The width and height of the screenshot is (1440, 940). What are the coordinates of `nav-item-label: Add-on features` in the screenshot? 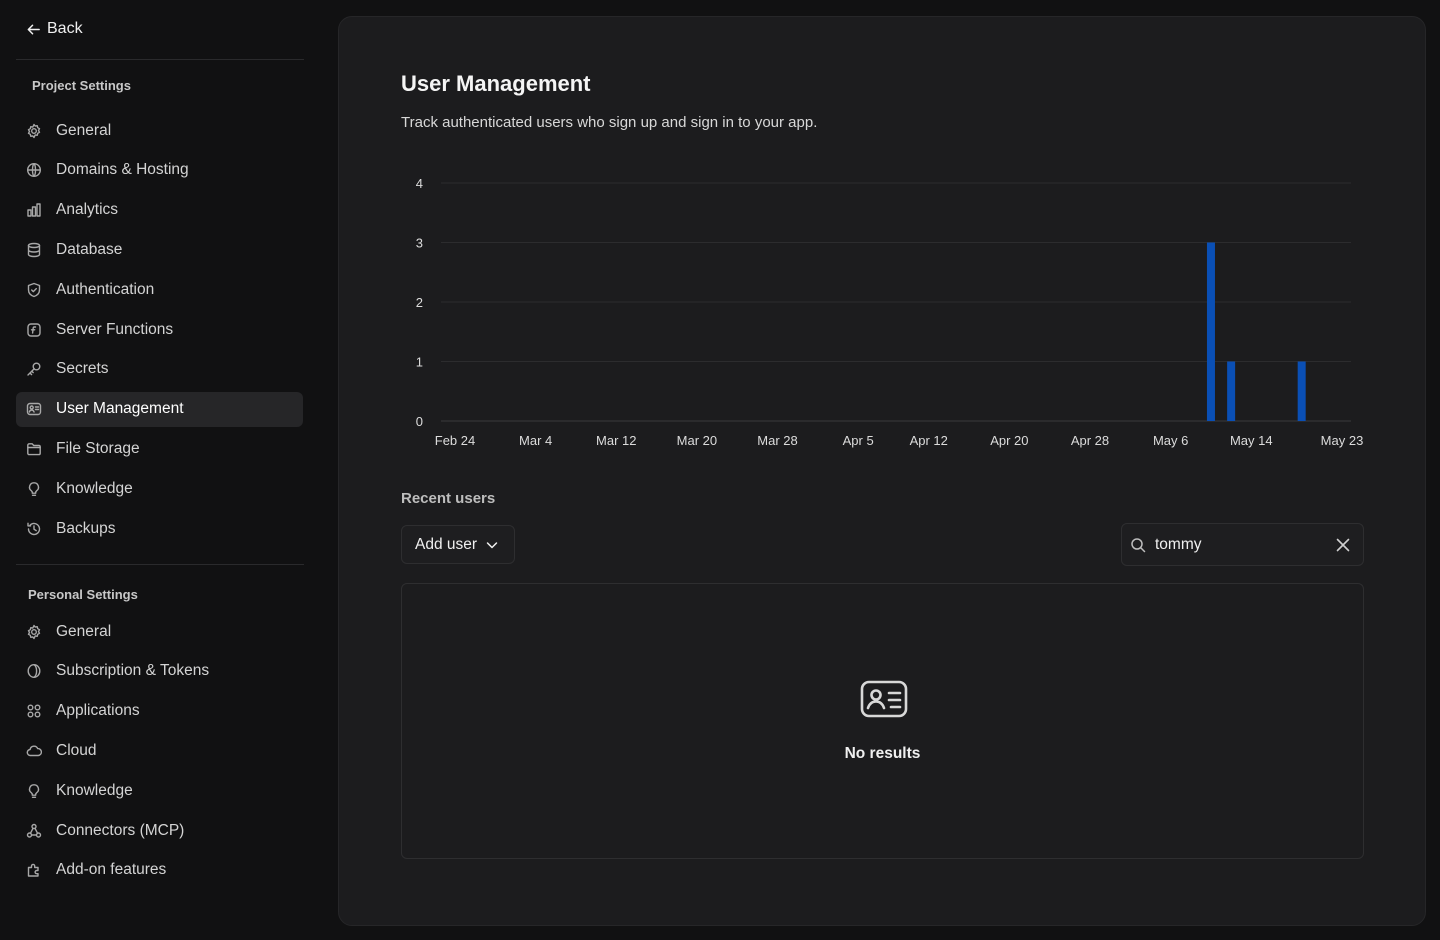 It's located at (111, 870).